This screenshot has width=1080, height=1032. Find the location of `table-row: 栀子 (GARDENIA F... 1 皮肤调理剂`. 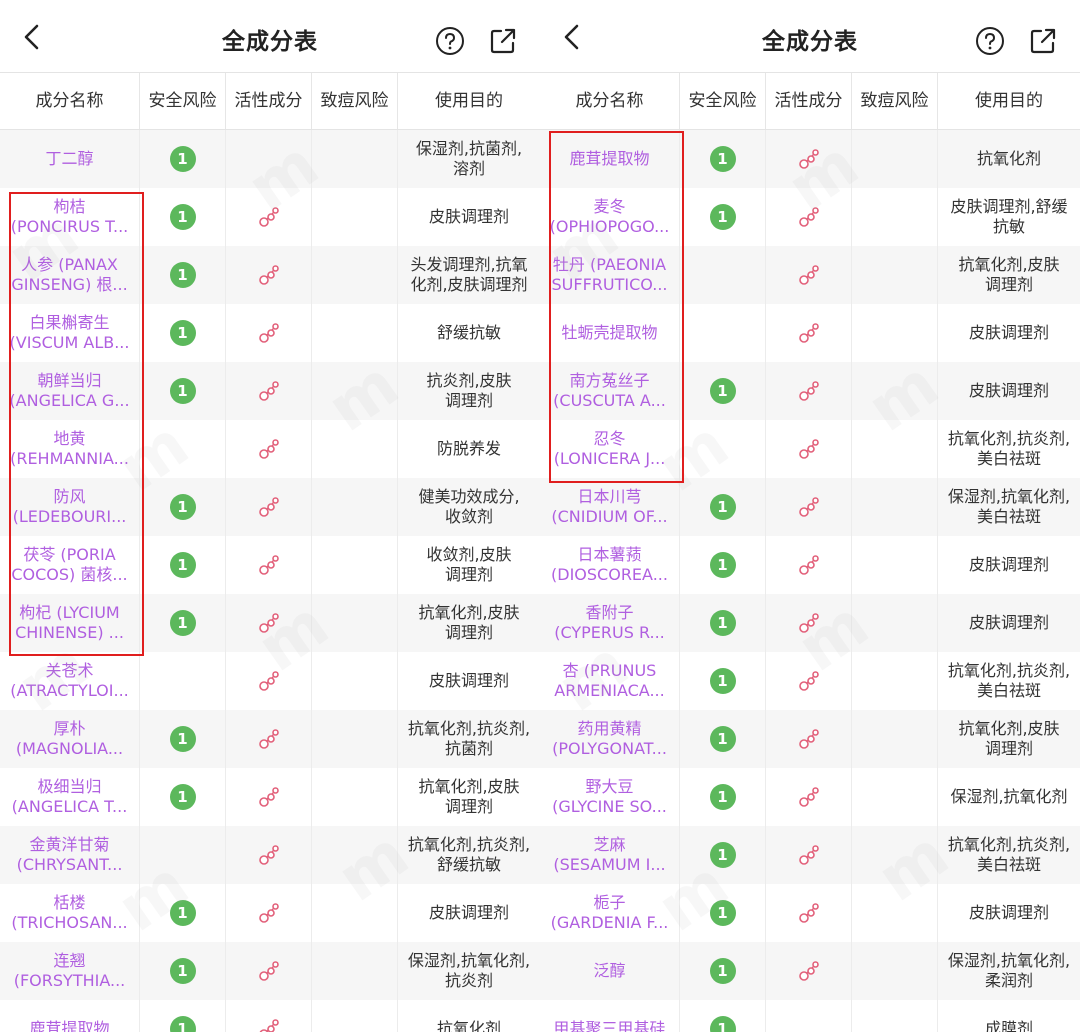

table-row: 栀子 (GARDENIA F... 1 皮肤调理剂 is located at coordinates (810, 913).